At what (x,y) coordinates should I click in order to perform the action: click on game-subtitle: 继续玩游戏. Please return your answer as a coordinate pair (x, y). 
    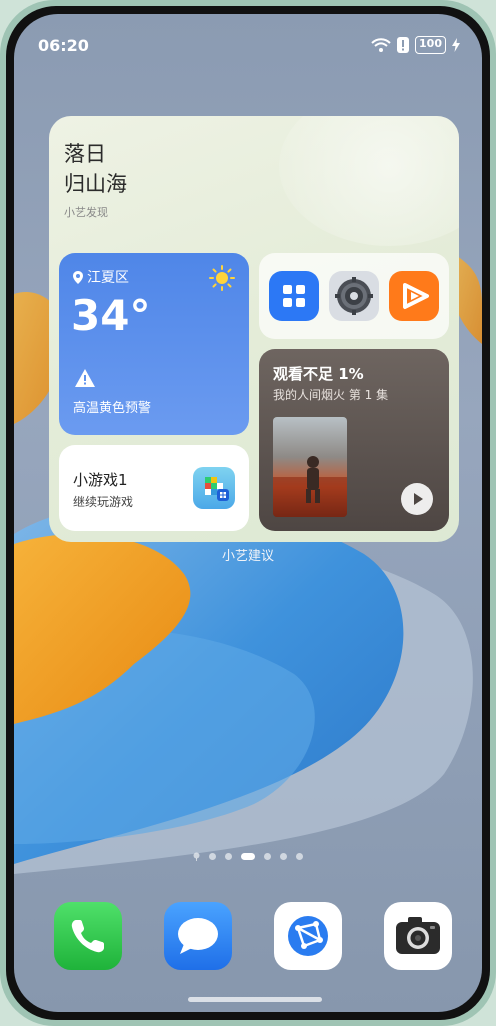
    Looking at the image, I should click on (103, 502).